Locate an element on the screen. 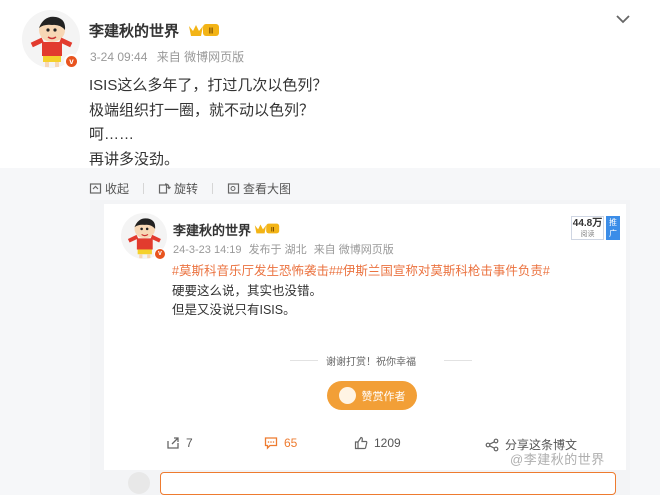 The height and width of the screenshot is (495, 660). promote-button: 推广 is located at coordinates (613, 228).